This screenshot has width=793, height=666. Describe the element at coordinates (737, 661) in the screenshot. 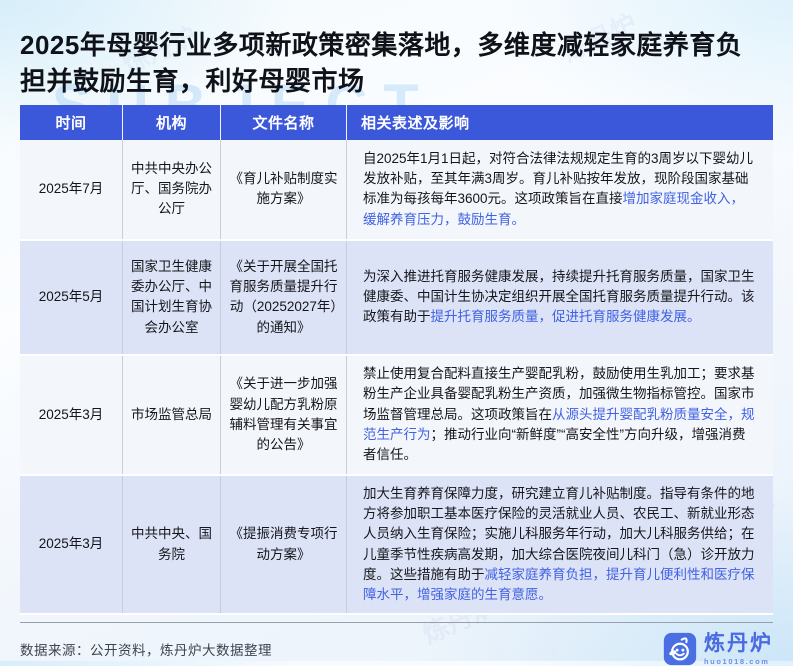

I see `brand-url: huo1018.com` at that location.